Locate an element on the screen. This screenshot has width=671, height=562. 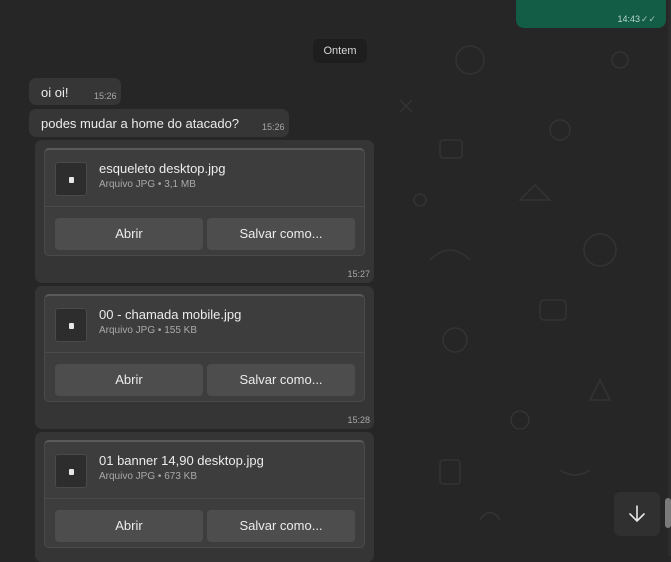
incoming-message: oi oi! 15:26 is located at coordinates (75, 91).